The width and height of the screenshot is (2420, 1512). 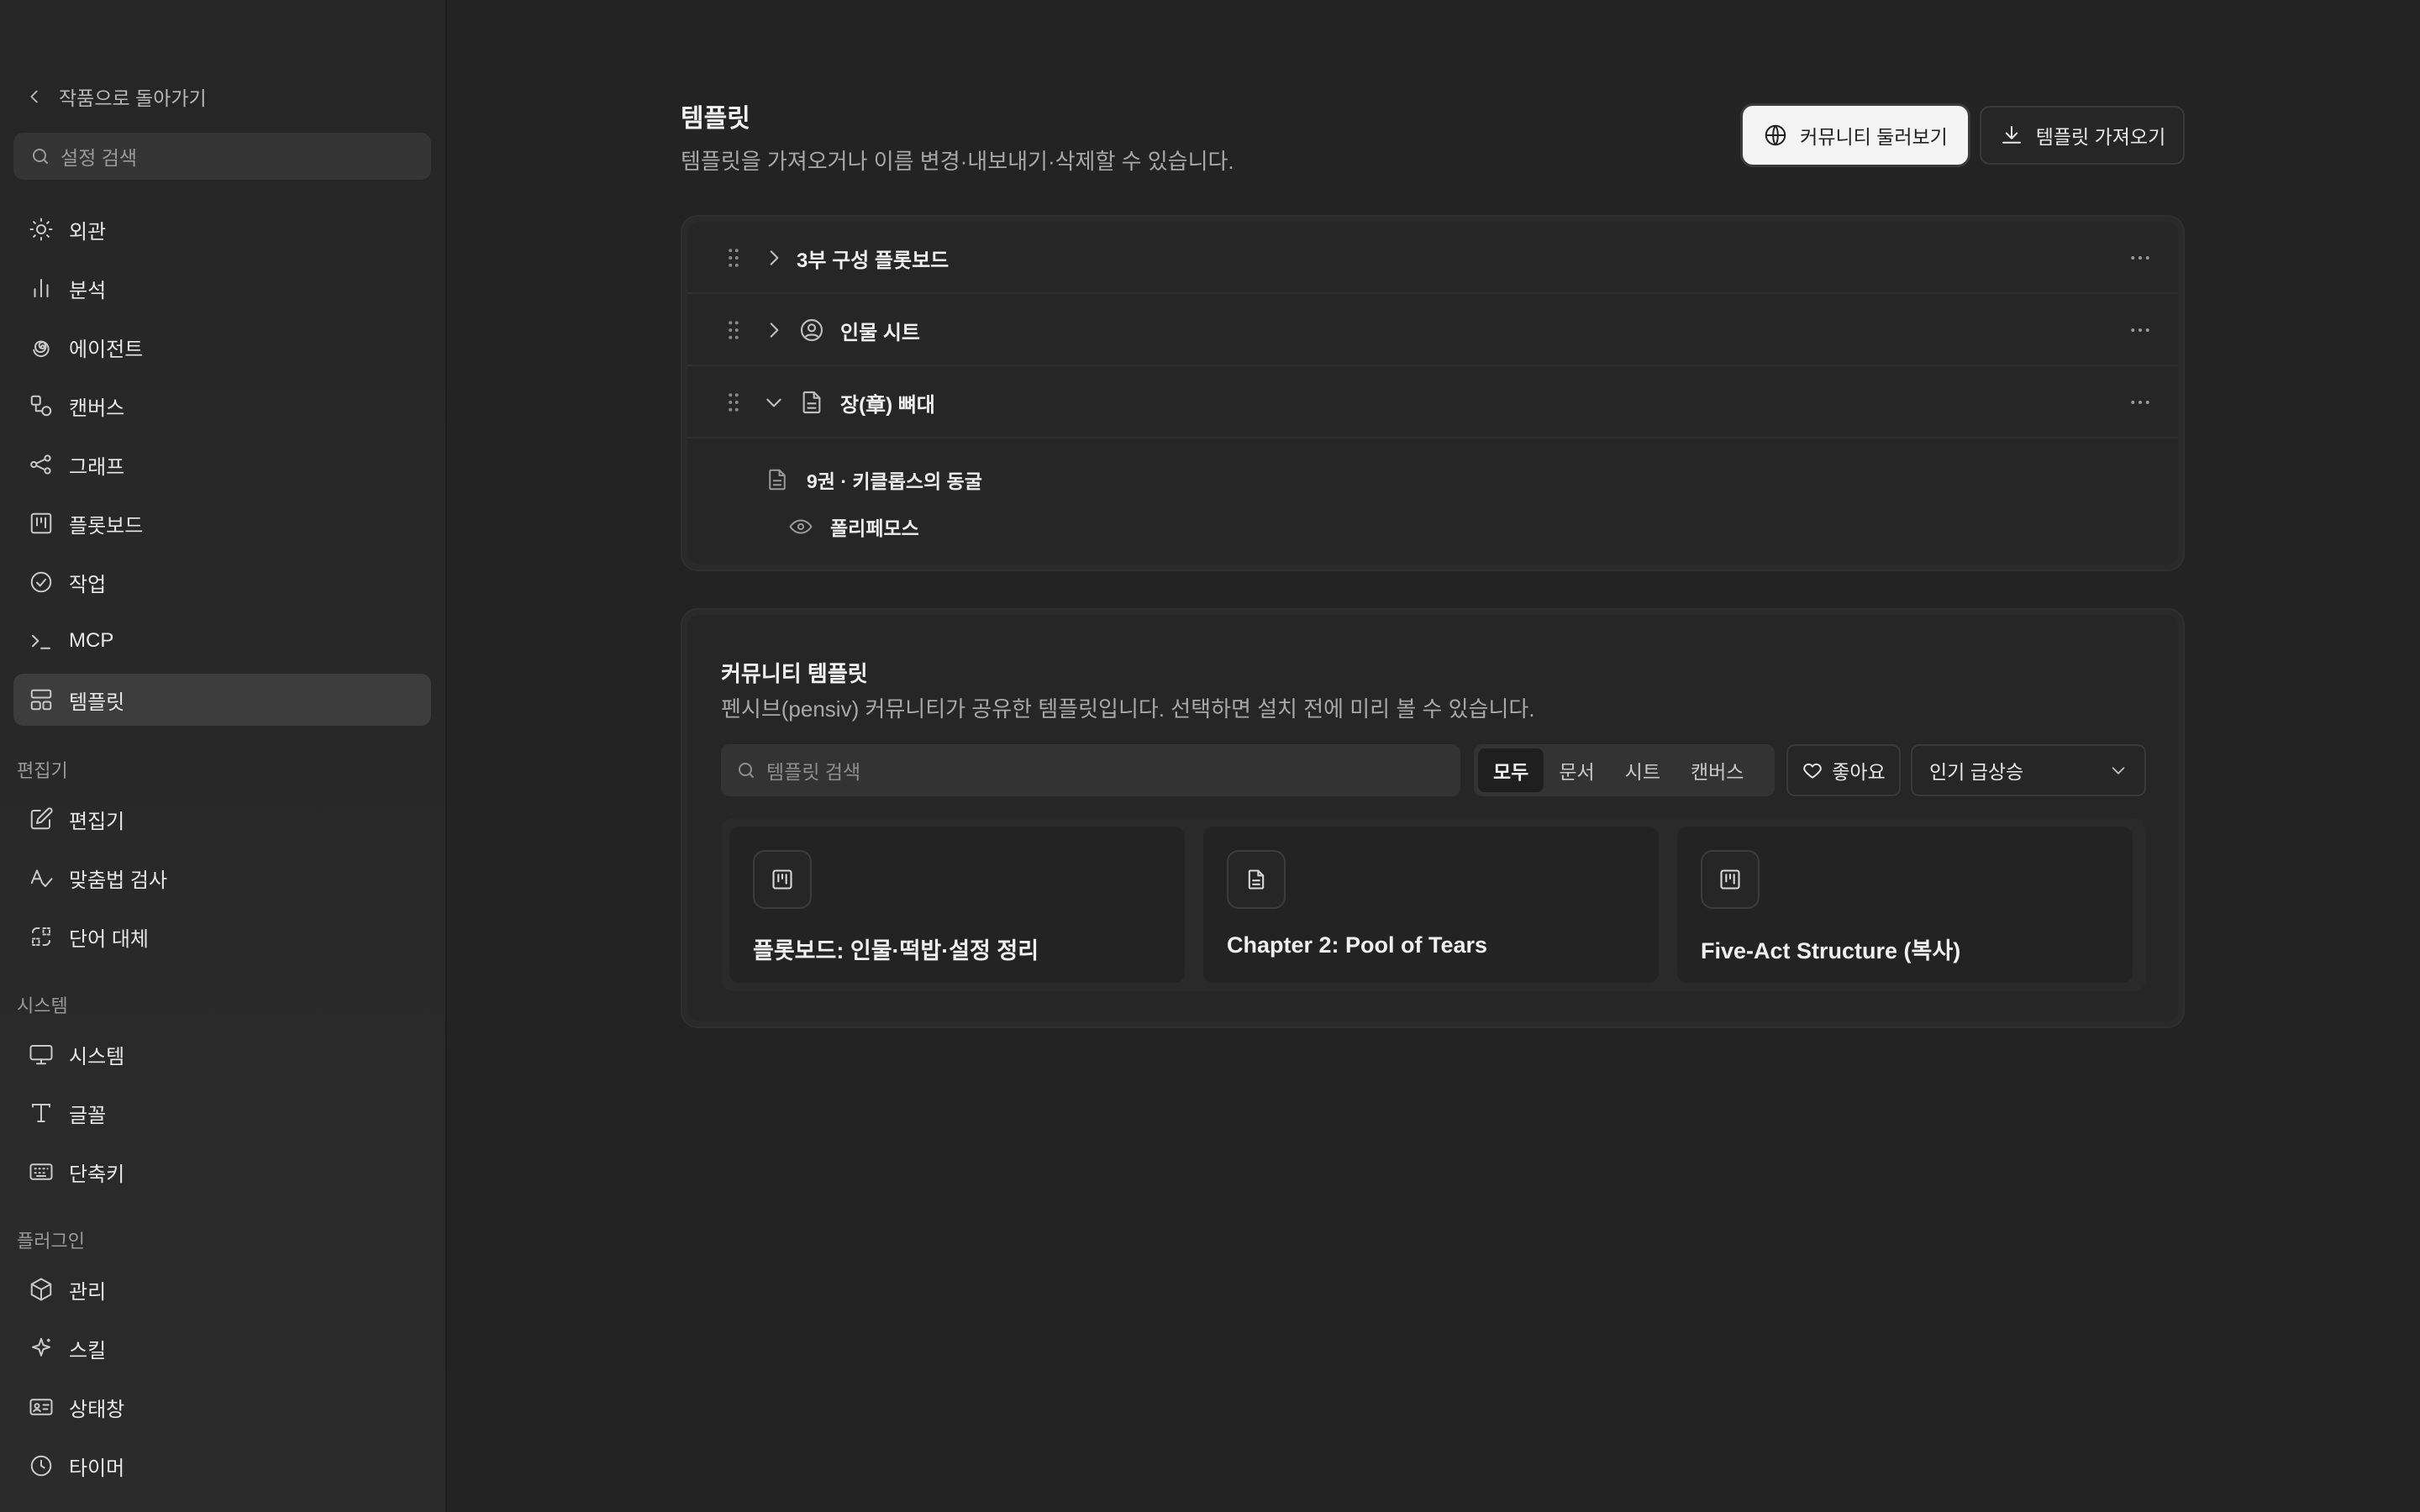 I want to click on keyboard-icon, so click(x=41, y=1171).